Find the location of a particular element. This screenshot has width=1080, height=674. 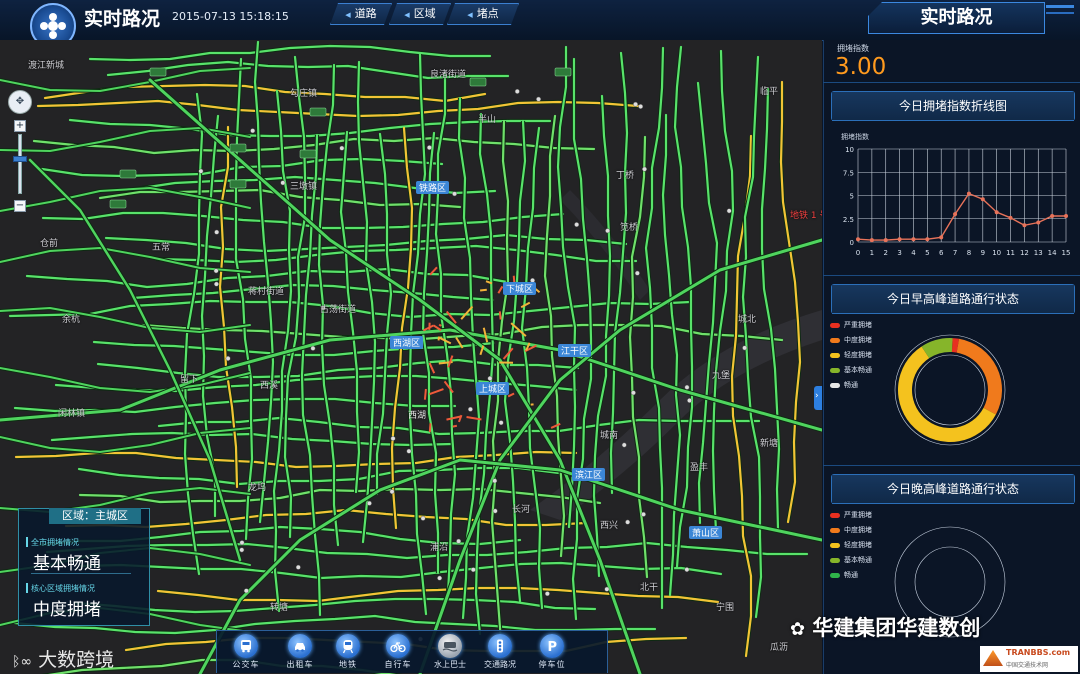

tool-label: 自行车 is located at coordinates (398, 664).